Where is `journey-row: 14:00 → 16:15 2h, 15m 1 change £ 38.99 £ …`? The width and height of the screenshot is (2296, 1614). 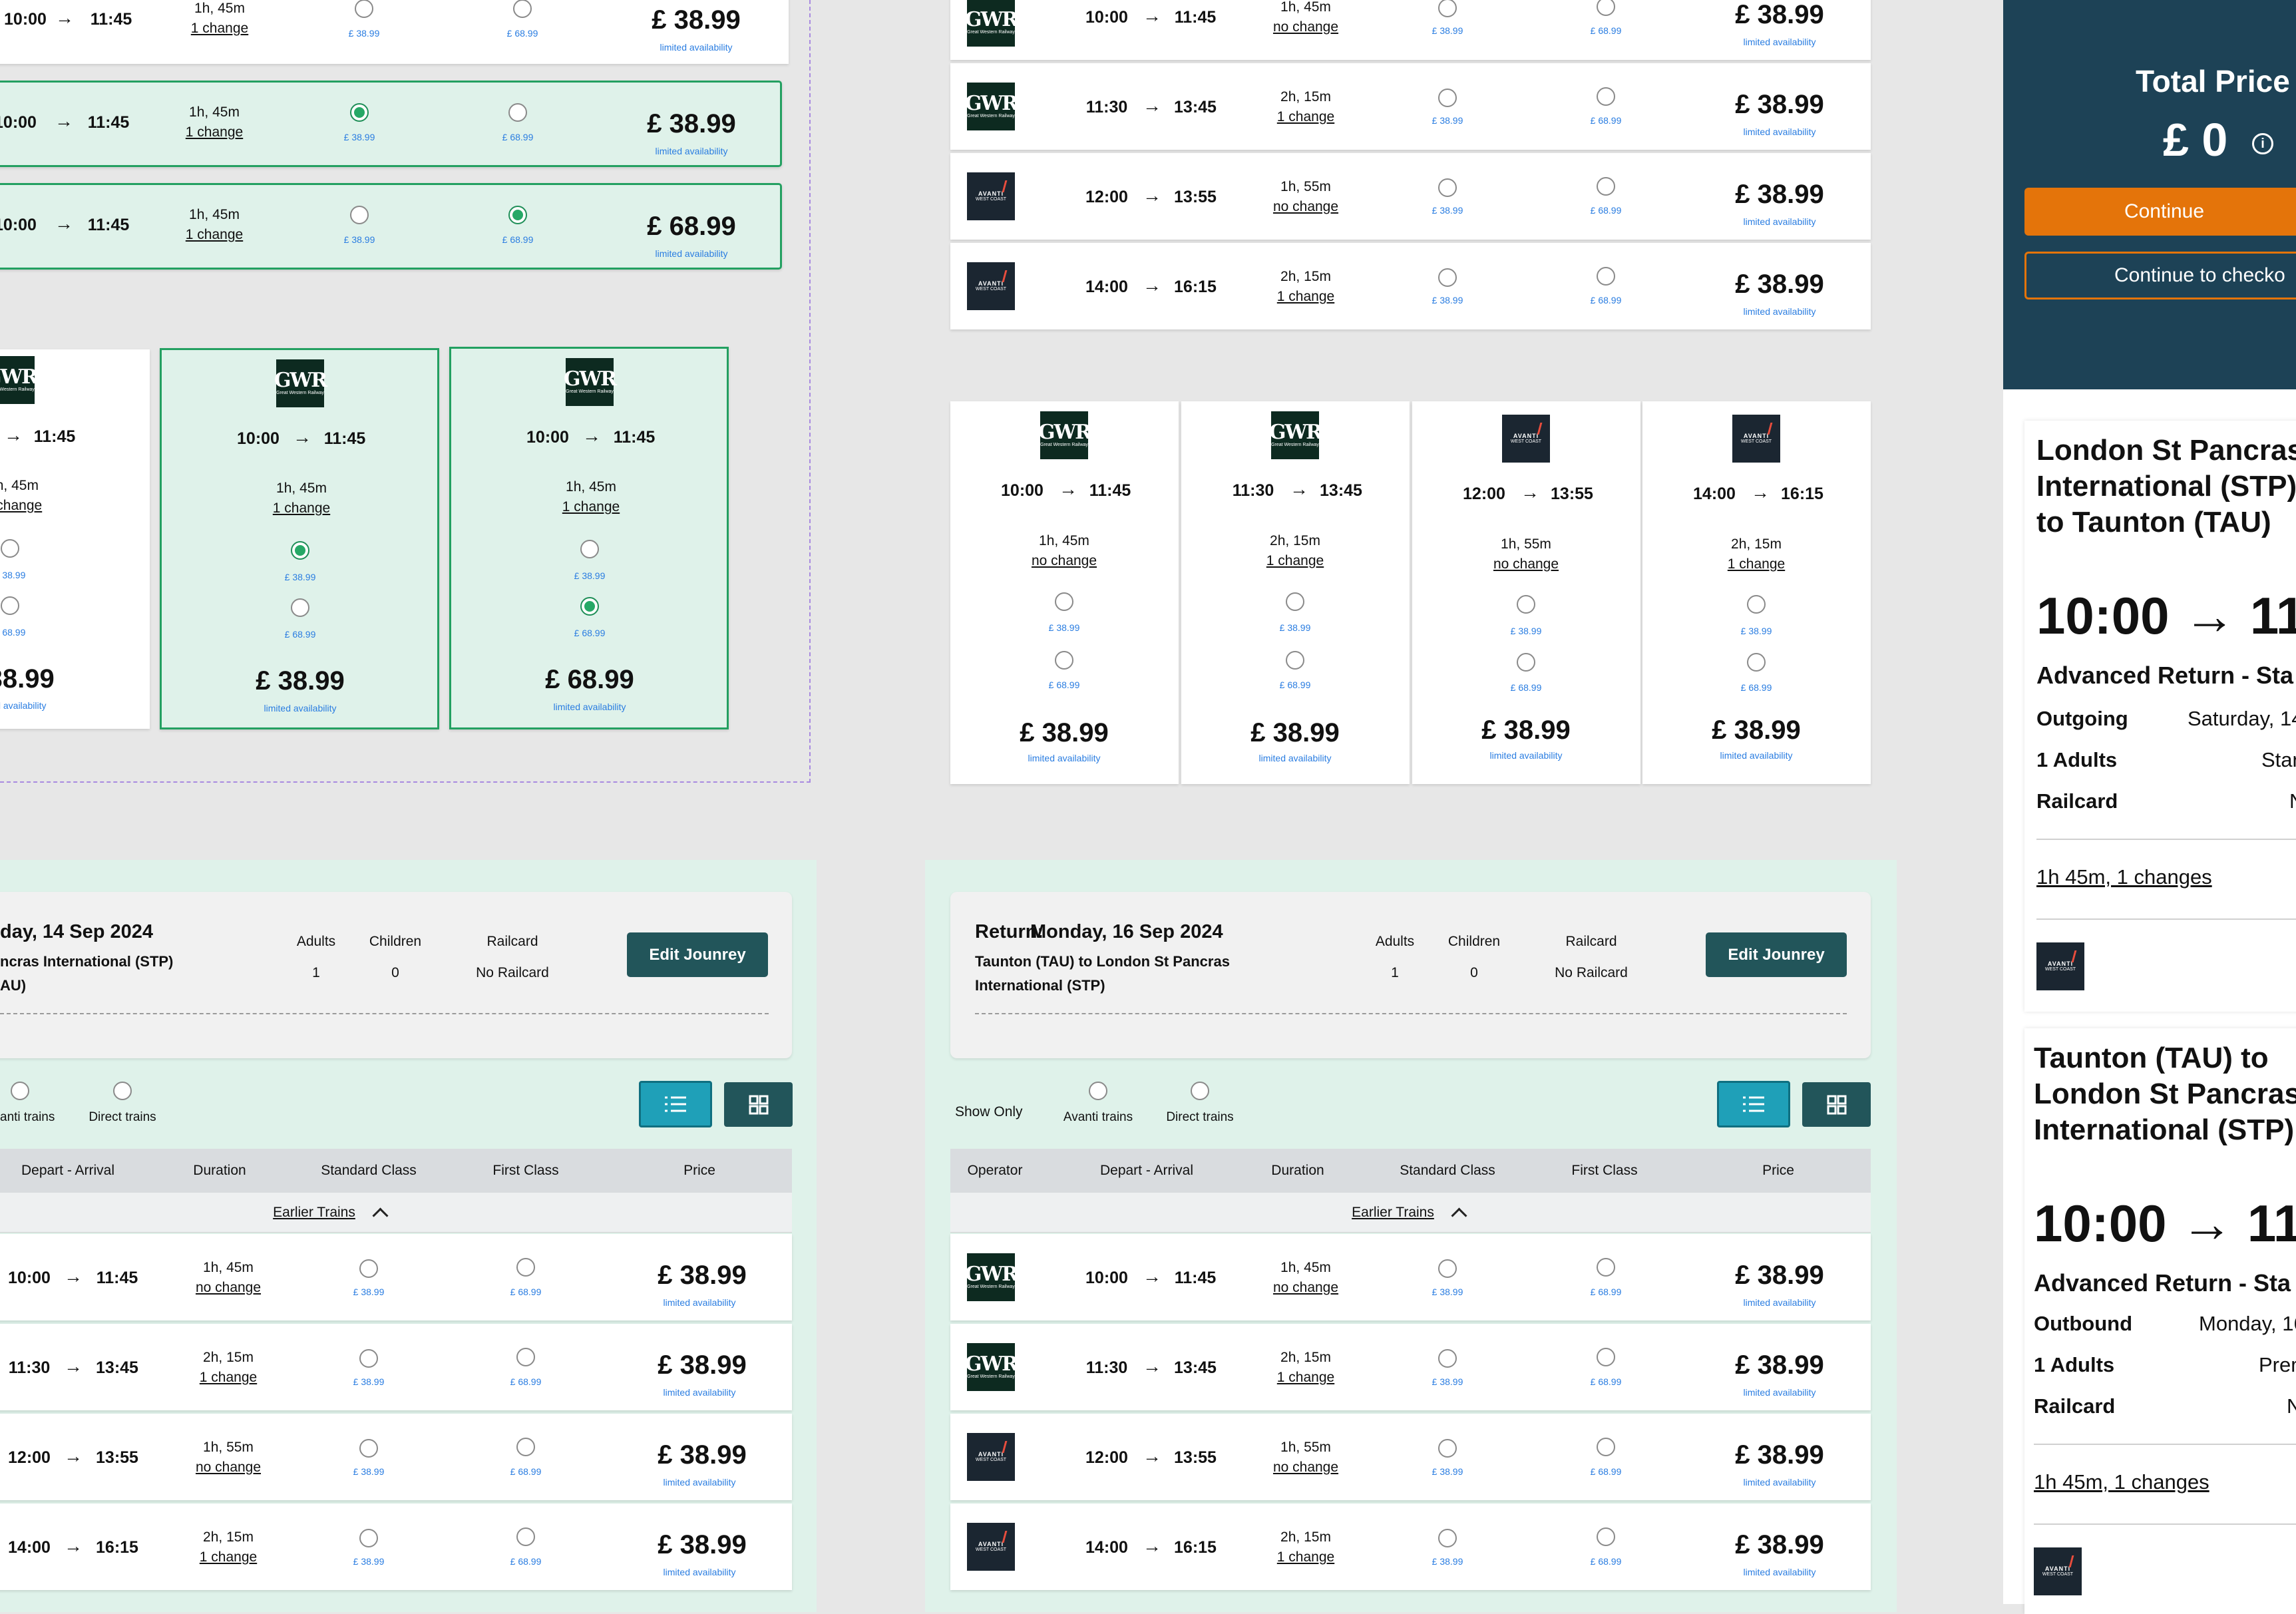 journey-row: 14:00 → 16:15 2h, 15m 1 change £ 38.99 £ … is located at coordinates (396, 1547).